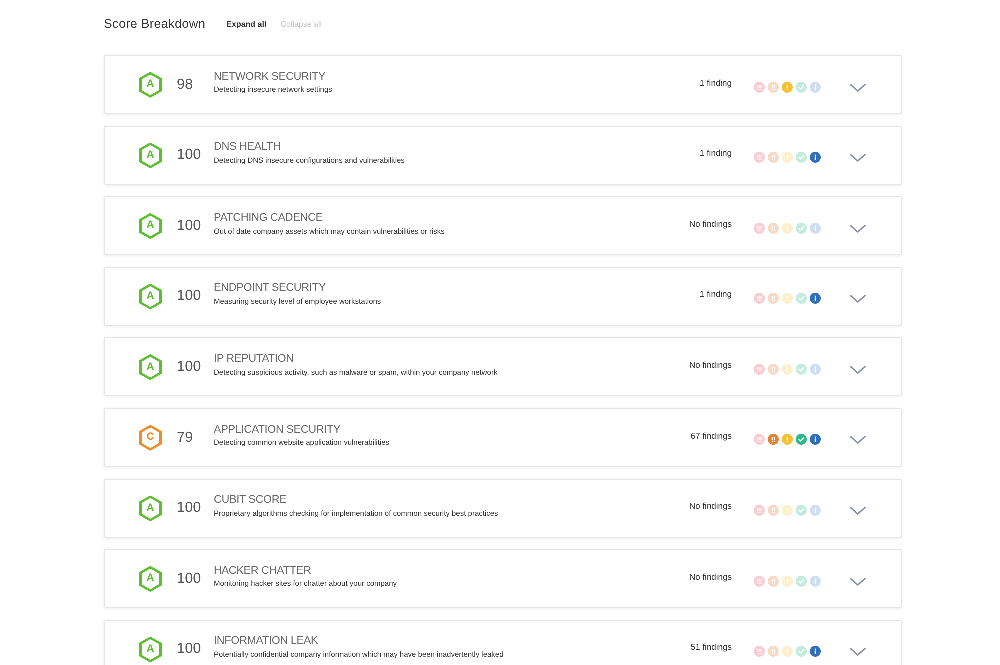 Image resolution: width=1000 pixels, height=665 pixels. What do you see at coordinates (150, 437) in the screenshot?
I see `grade-badge: C` at bounding box center [150, 437].